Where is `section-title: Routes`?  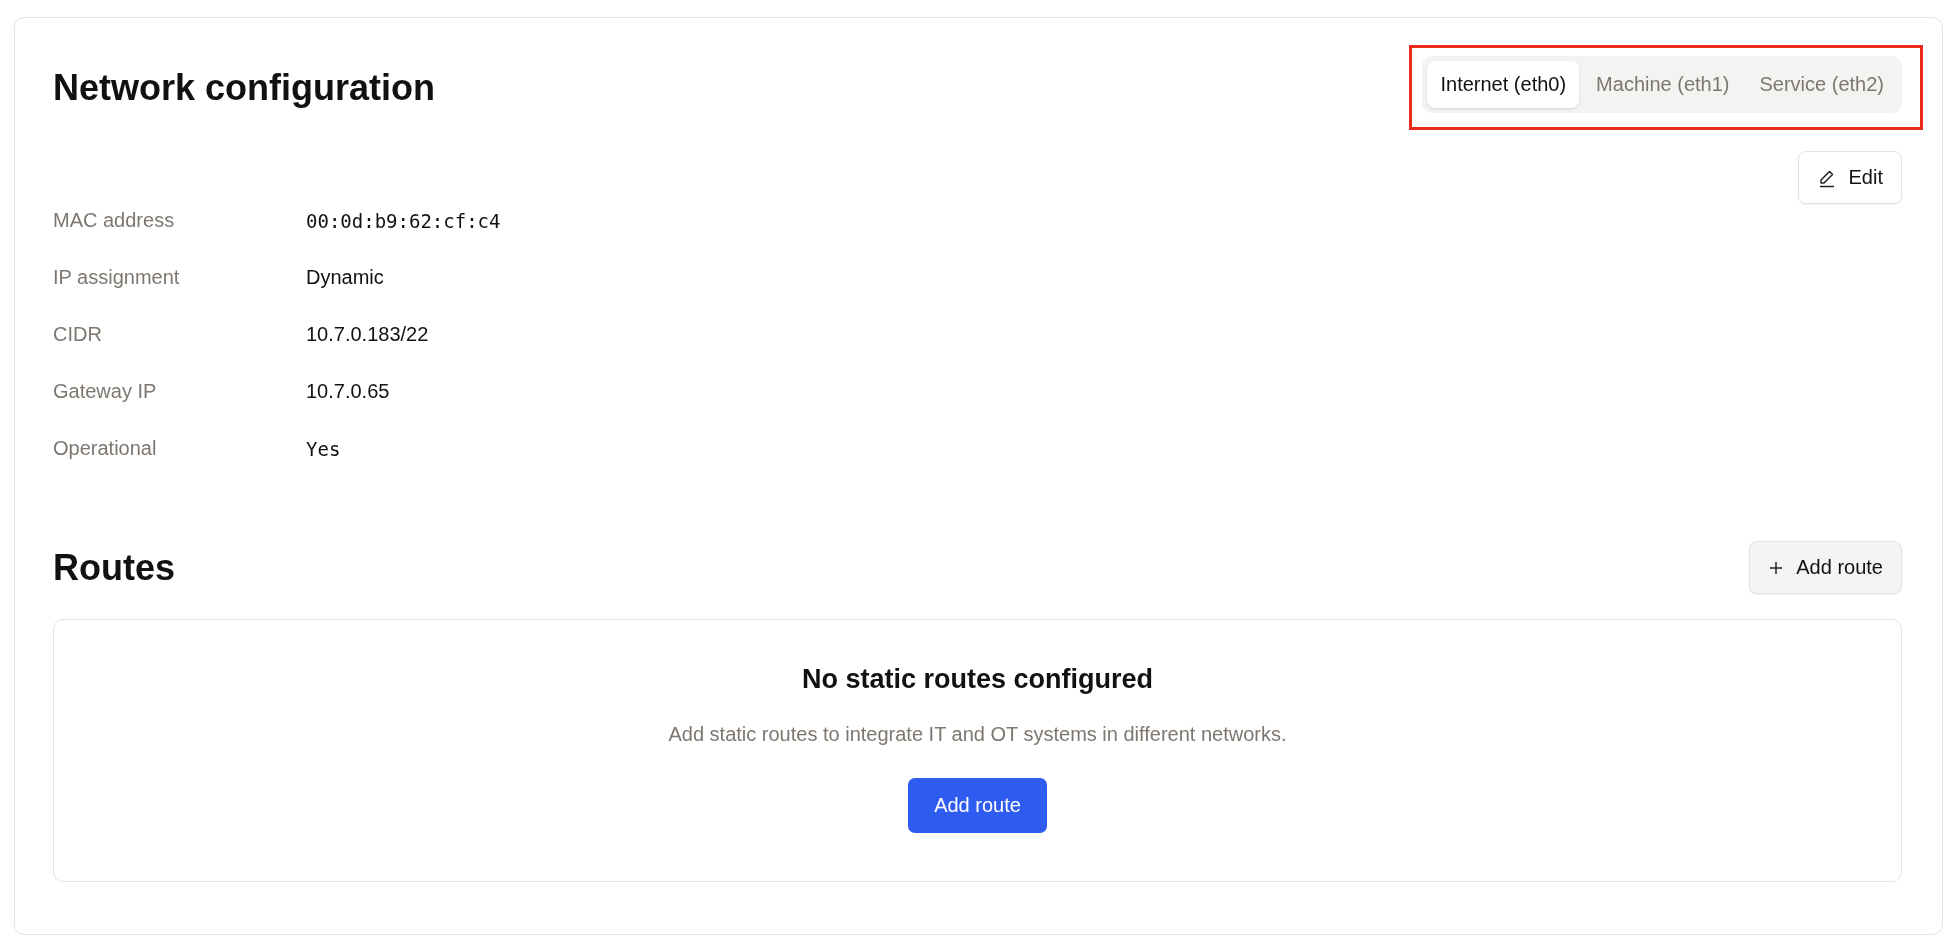
section-title: Routes is located at coordinates (114, 567).